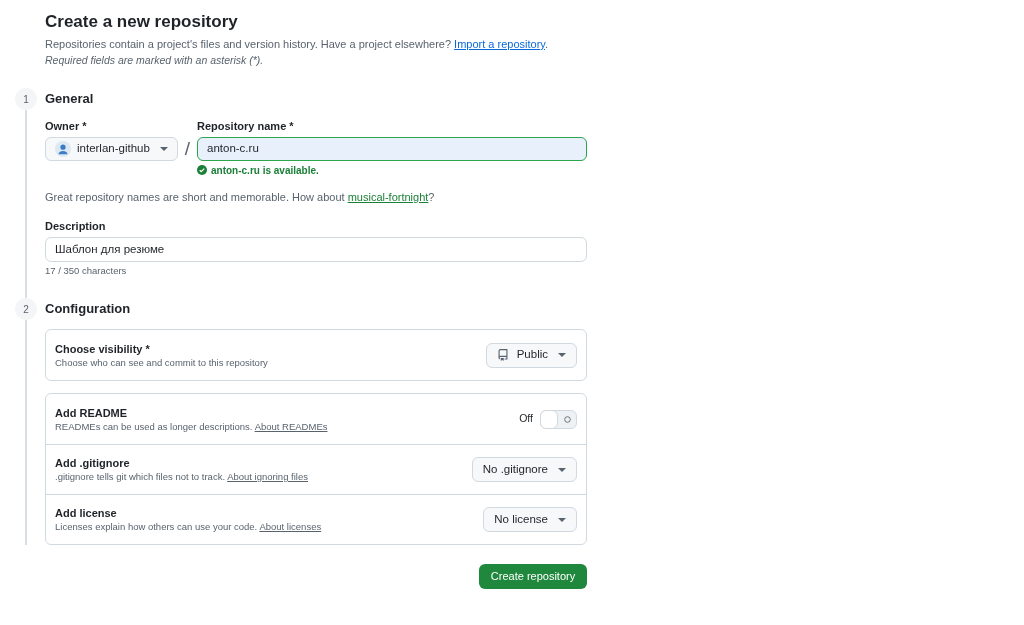 Image resolution: width=1024 pixels, height=625 pixels. Describe the element at coordinates (161, 362) in the screenshot. I see `setting-description: Choose who can see and commit to this repository` at that location.